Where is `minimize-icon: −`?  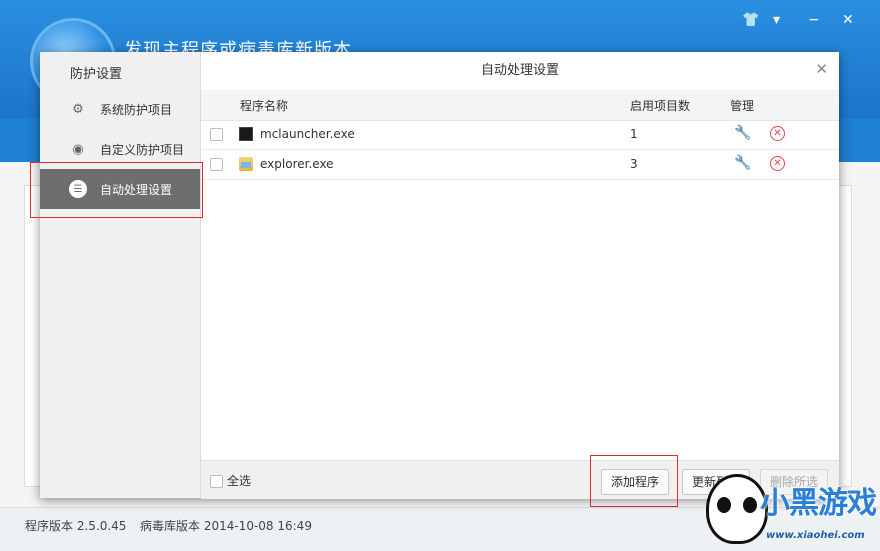 minimize-icon: − is located at coordinates (814, 20).